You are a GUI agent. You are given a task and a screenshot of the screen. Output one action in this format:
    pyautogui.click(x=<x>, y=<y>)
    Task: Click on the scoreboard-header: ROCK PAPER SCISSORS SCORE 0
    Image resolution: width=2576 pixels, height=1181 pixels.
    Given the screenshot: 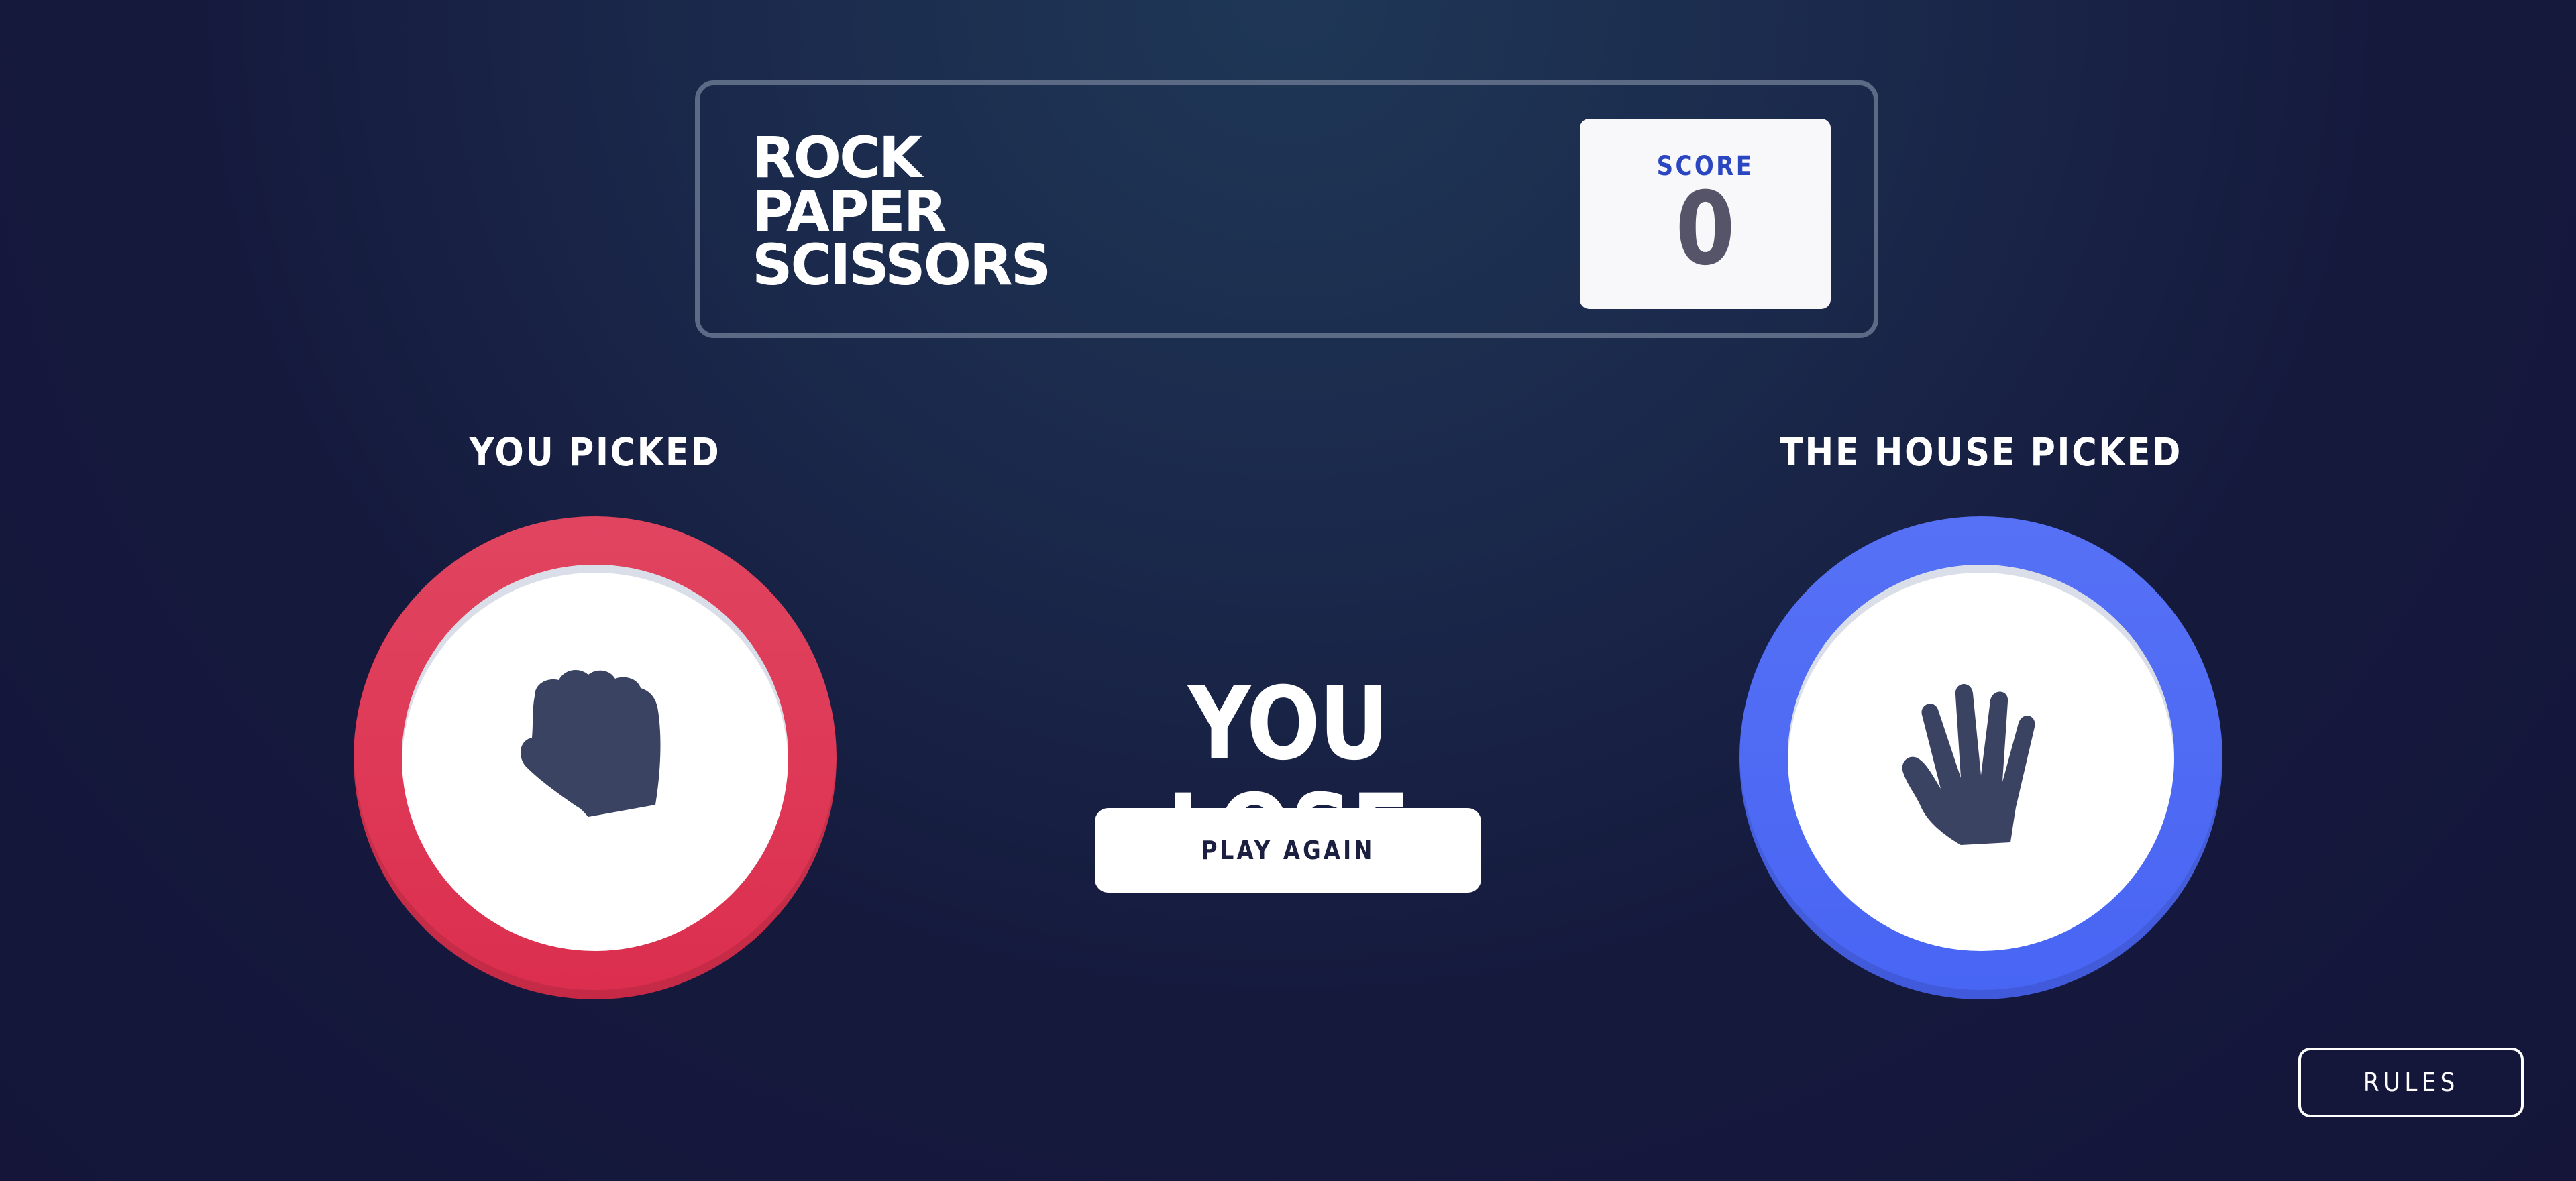 What is the action you would take?
    pyautogui.click(x=1286, y=209)
    